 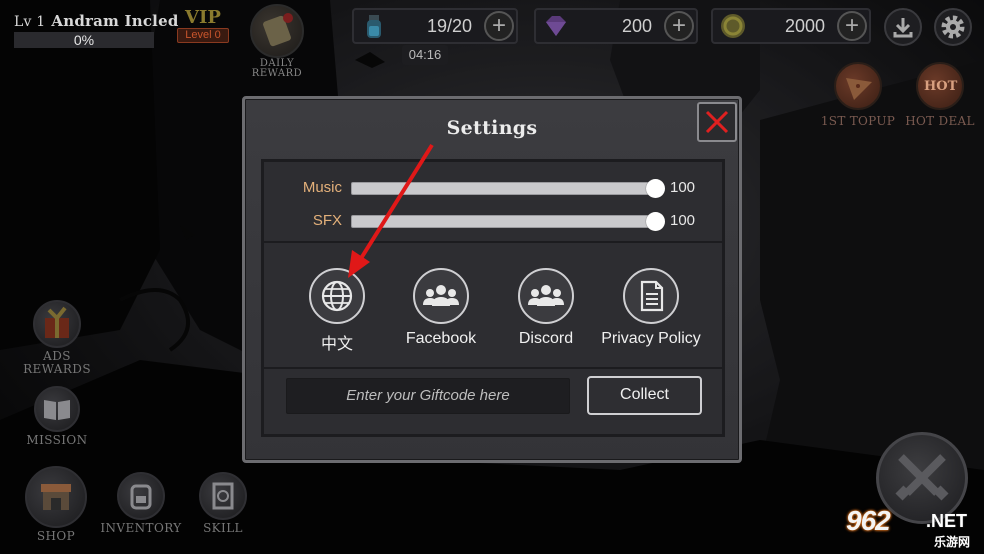 I want to click on gems-counter: 200 +, so click(x=616, y=26).